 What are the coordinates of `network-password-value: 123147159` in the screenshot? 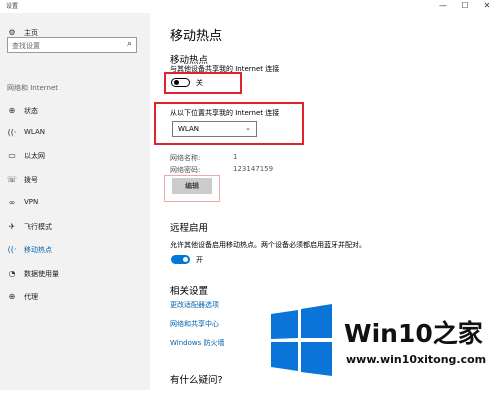 It's located at (253, 169).